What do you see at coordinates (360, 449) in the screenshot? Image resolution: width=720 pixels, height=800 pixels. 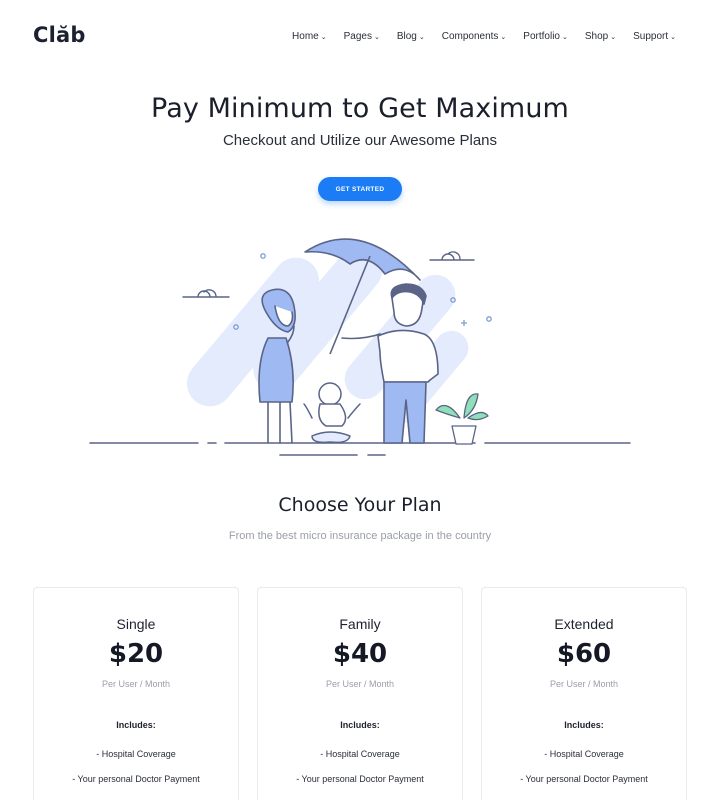 I see `ground-line` at bounding box center [360, 449].